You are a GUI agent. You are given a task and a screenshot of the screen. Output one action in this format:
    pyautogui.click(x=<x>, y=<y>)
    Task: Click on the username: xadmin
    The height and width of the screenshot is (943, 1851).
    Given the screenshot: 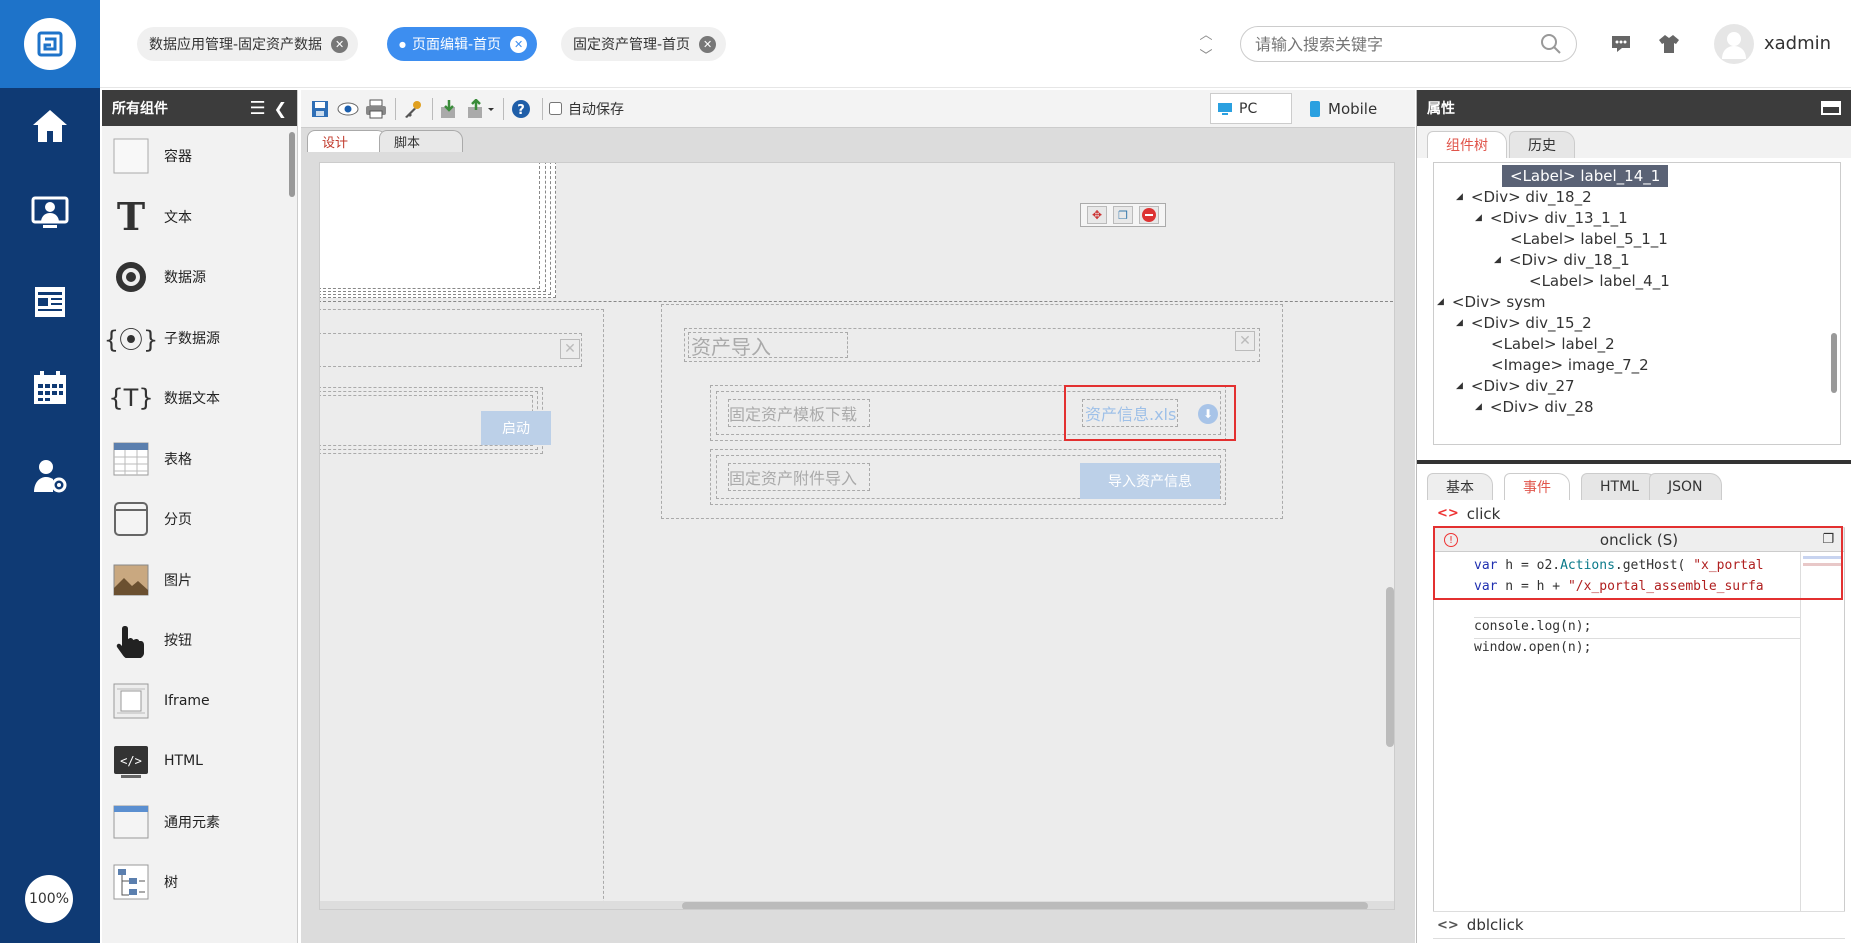 What is the action you would take?
    pyautogui.click(x=1797, y=43)
    